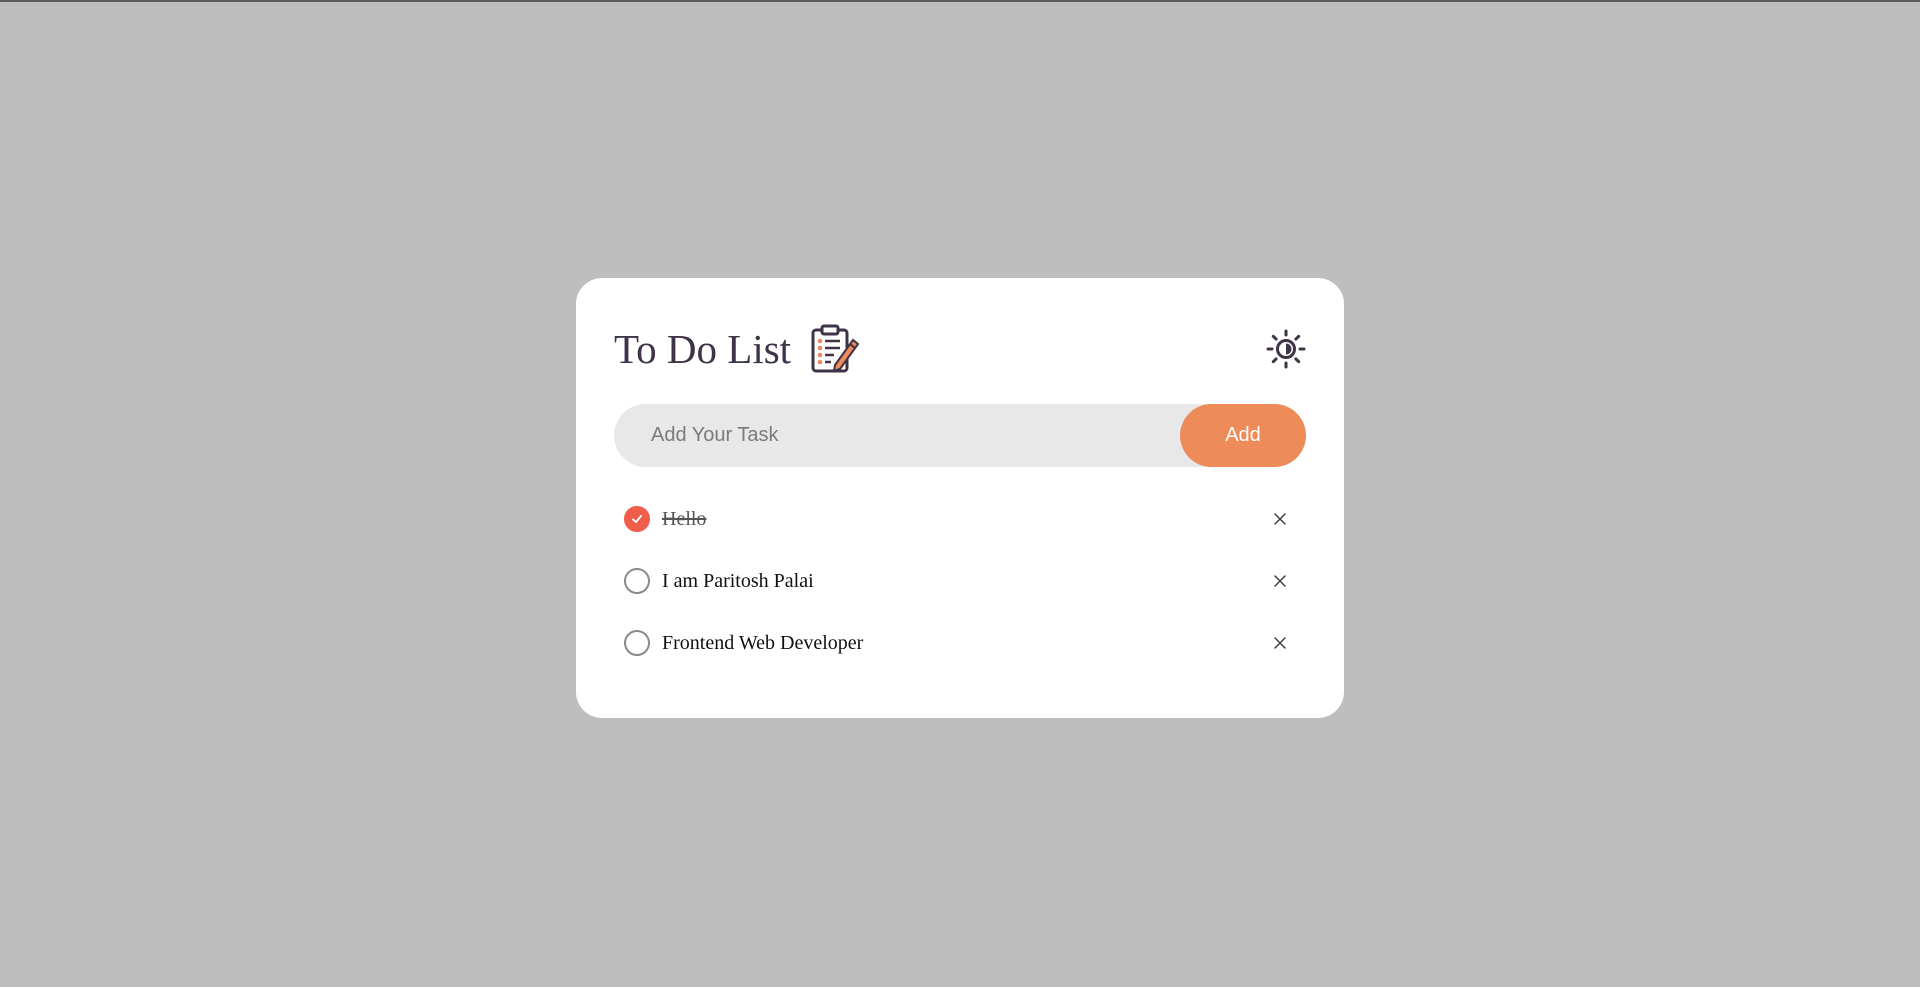 This screenshot has width=1920, height=987. I want to click on task-item: Hello, so click(959, 519).